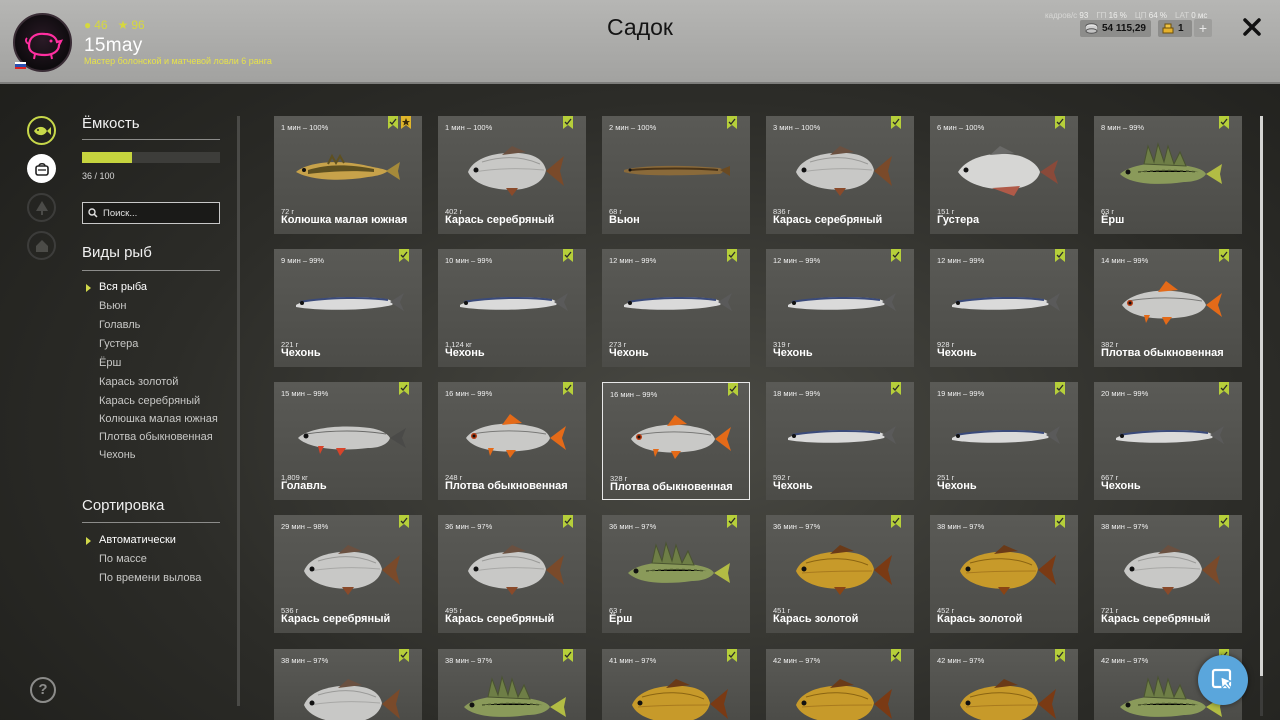 This screenshot has height=720, width=1280. Describe the element at coordinates (1203, 28) in the screenshot. I see `buy-currency-button: +` at that location.